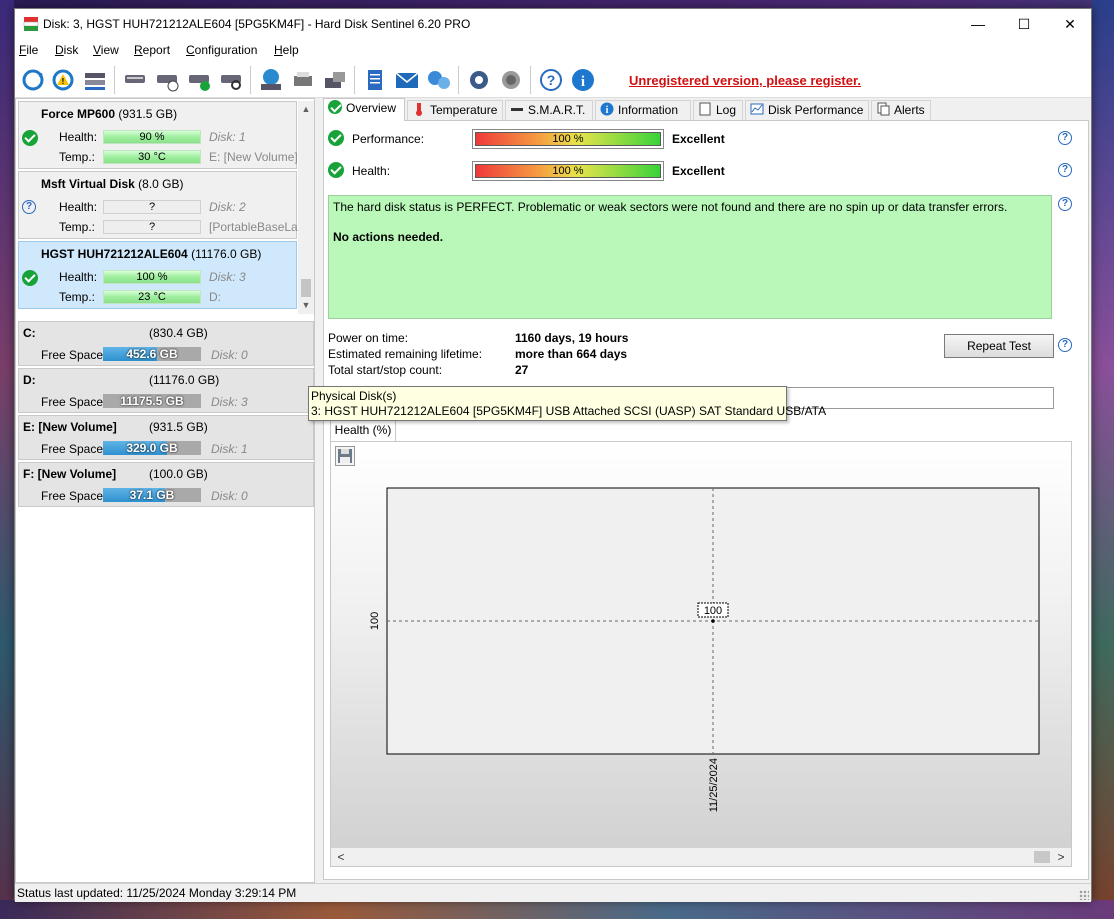 The width and height of the screenshot is (1114, 919). What do you see at coordinates (306, 207) in the screenshot?
I see `disk-list-scrollbar: ▲ ▼` at bounding box center [306, 207].